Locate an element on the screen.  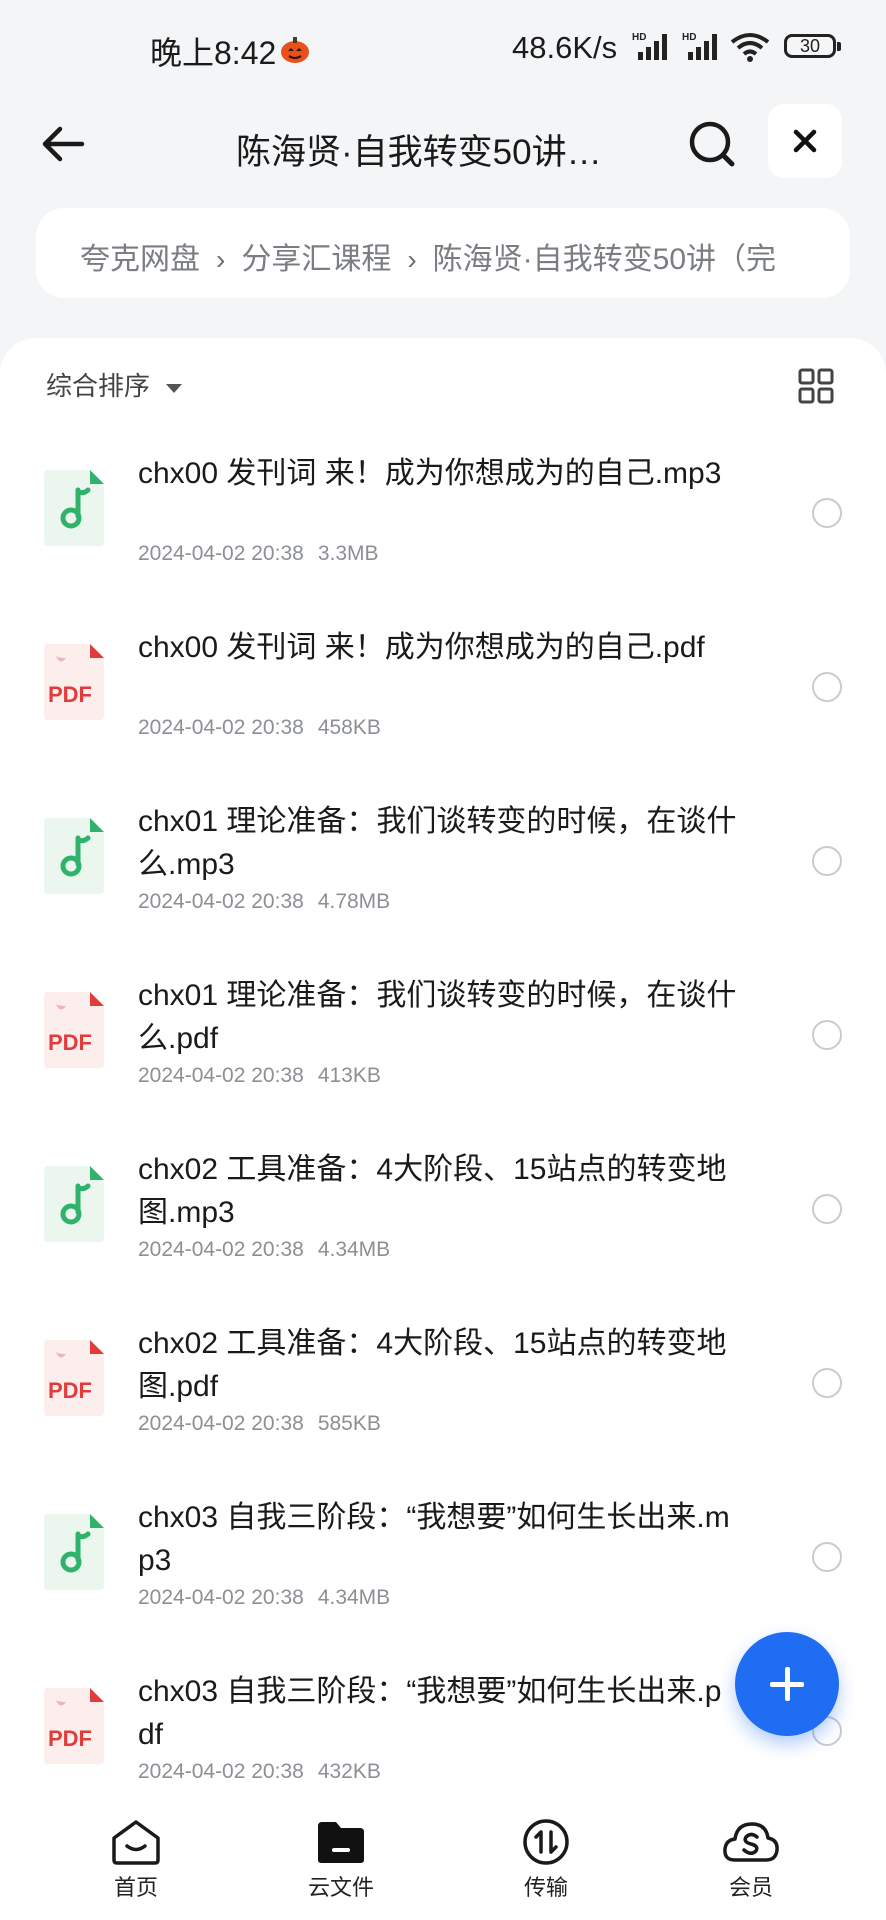
dropdown-triangle-icon is located at coordinates (174, 388).